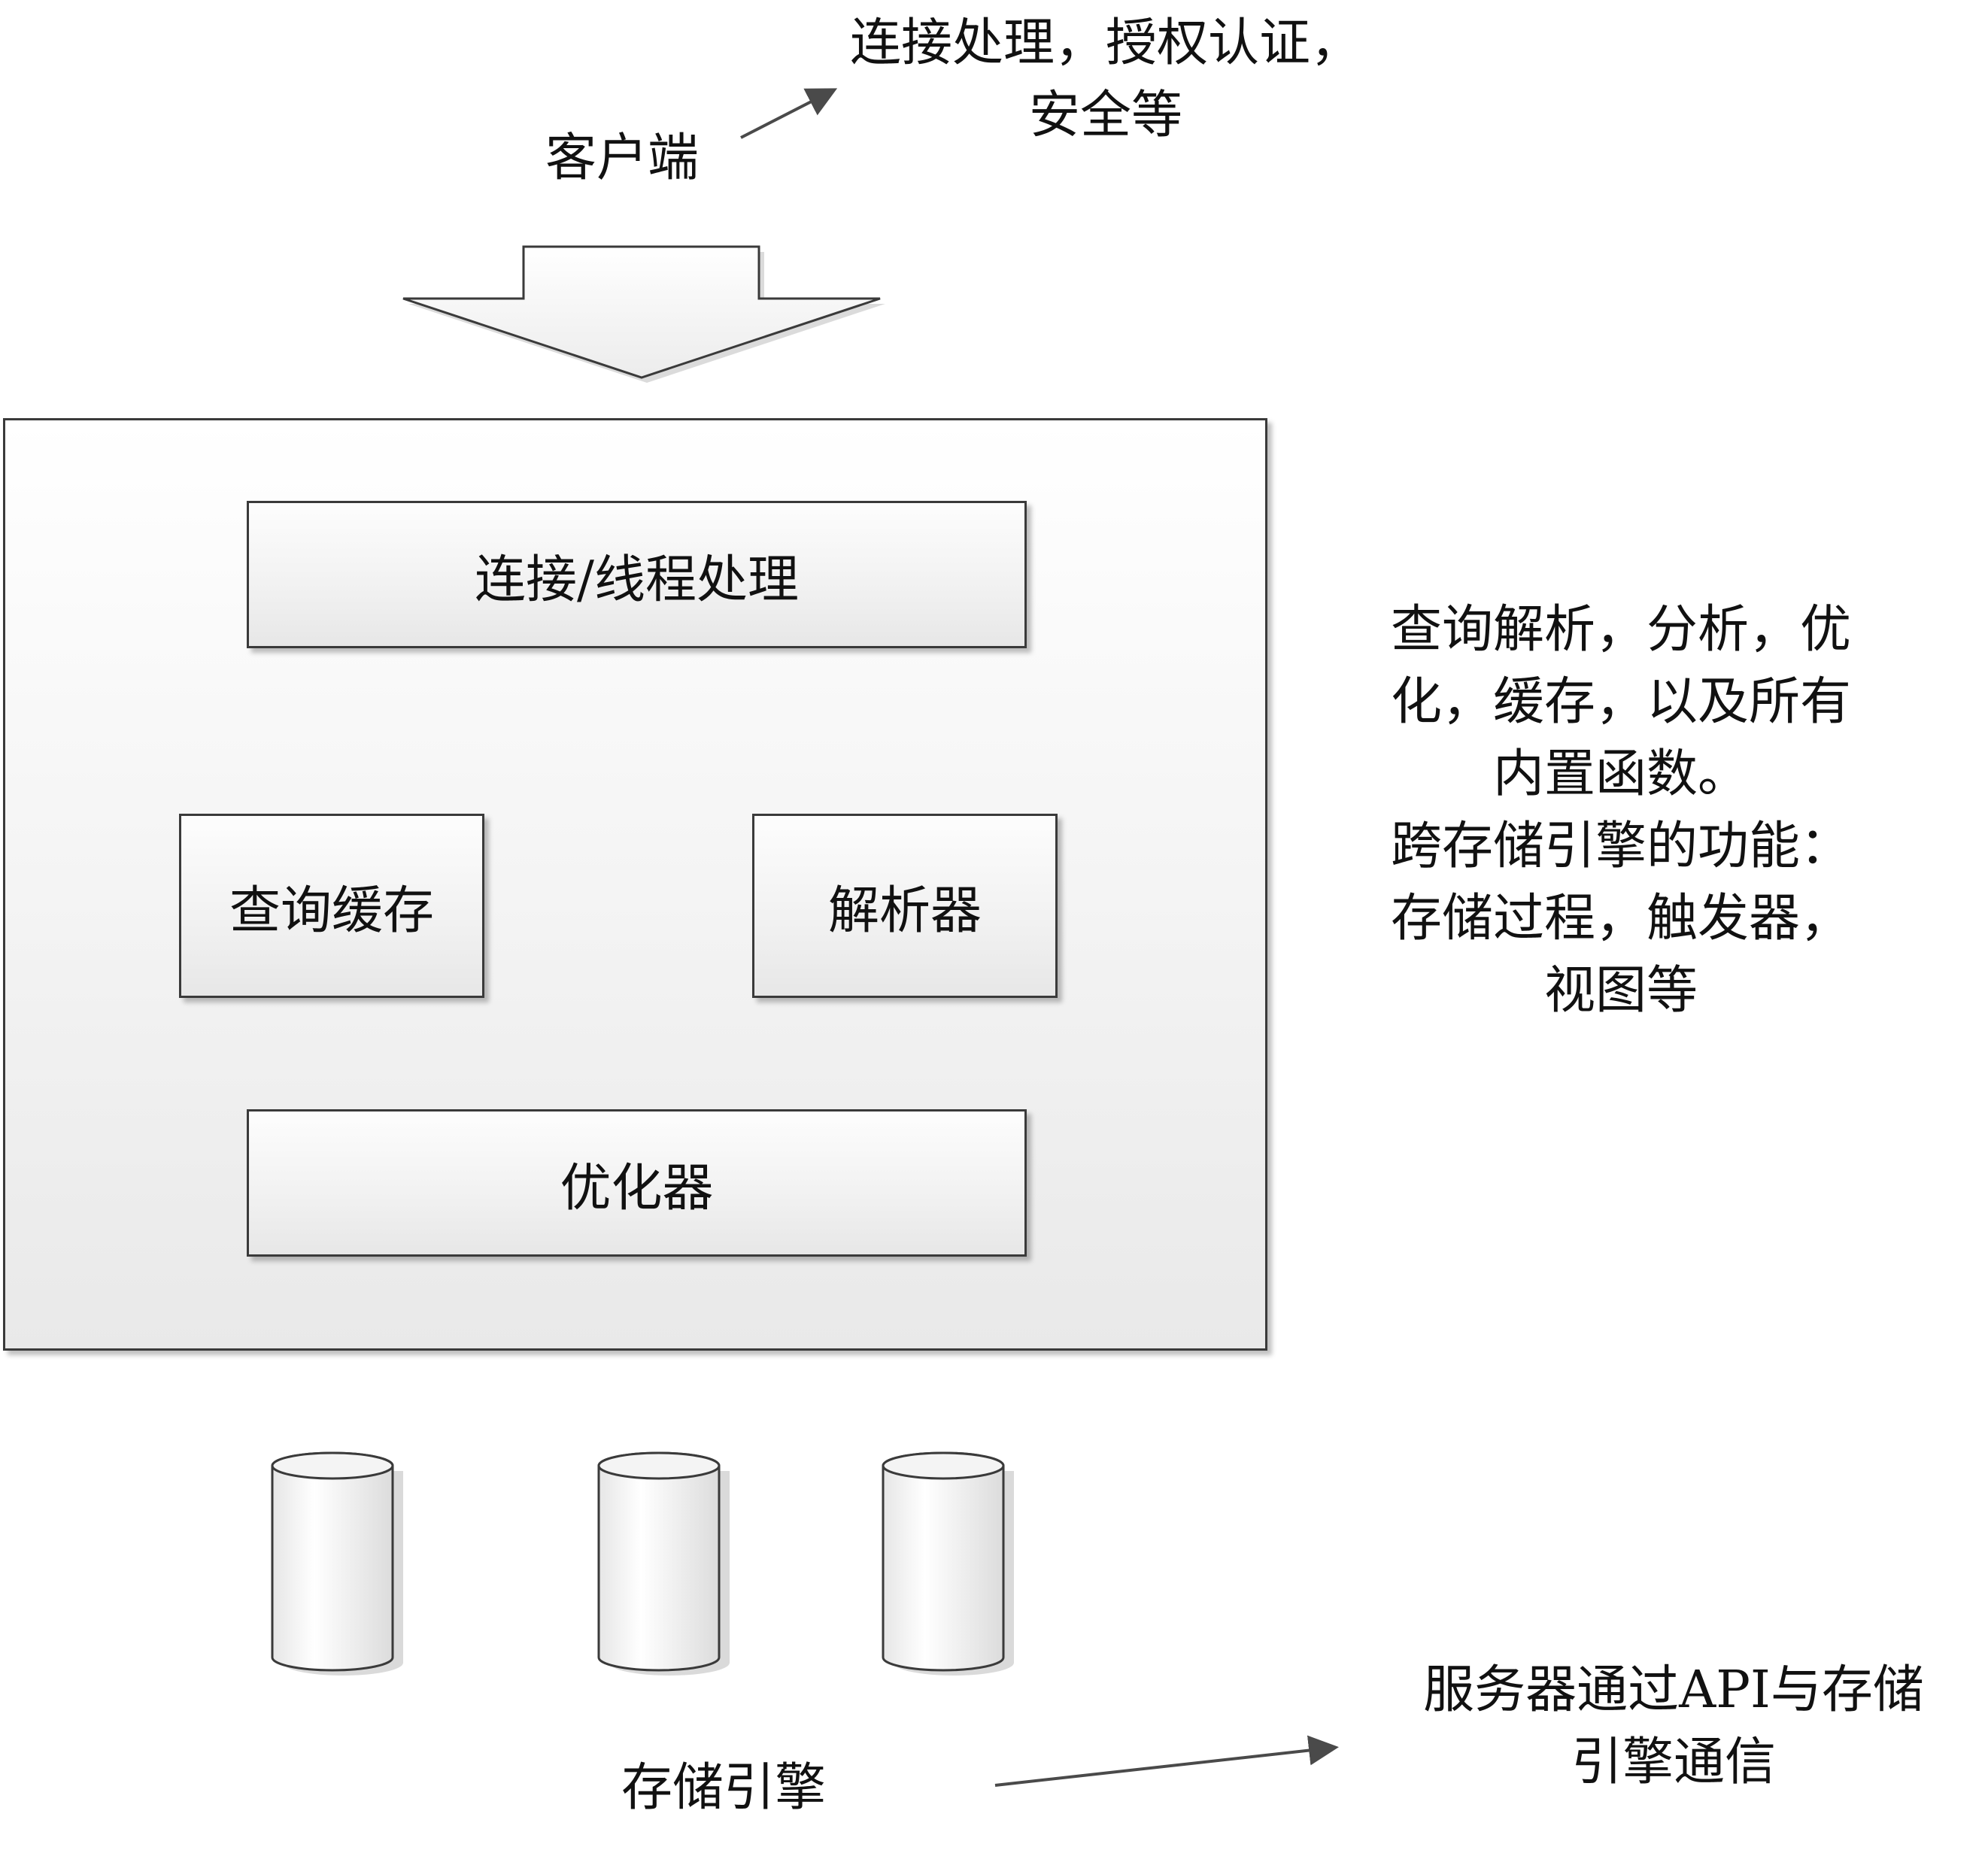 Image resolution: width=1988 pixels, height=1853 pixels. Describe the element at coordinates (1621, 702) in the screenshot. I see `server-note-line-2: 化，缓存，以及所有` at that location.